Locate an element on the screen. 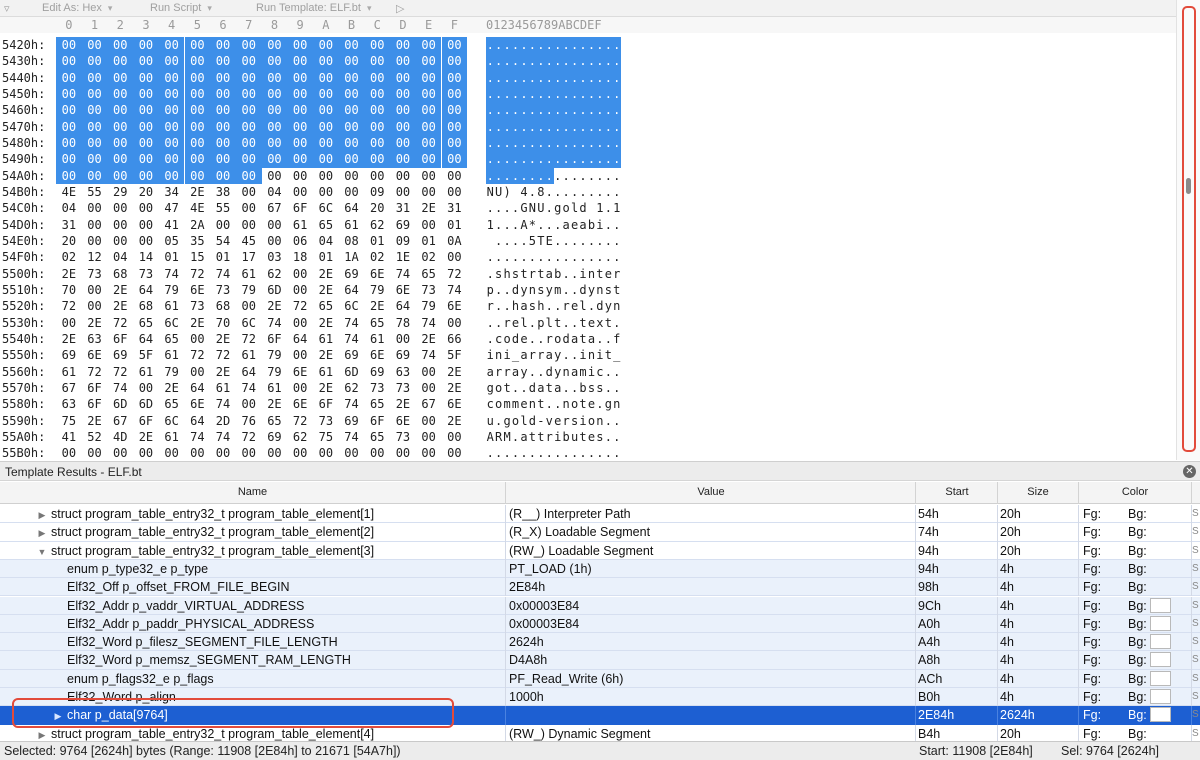 This screenshot has width=1200, height=760. hex-byte: 70 is located at coordinates (69, 290).